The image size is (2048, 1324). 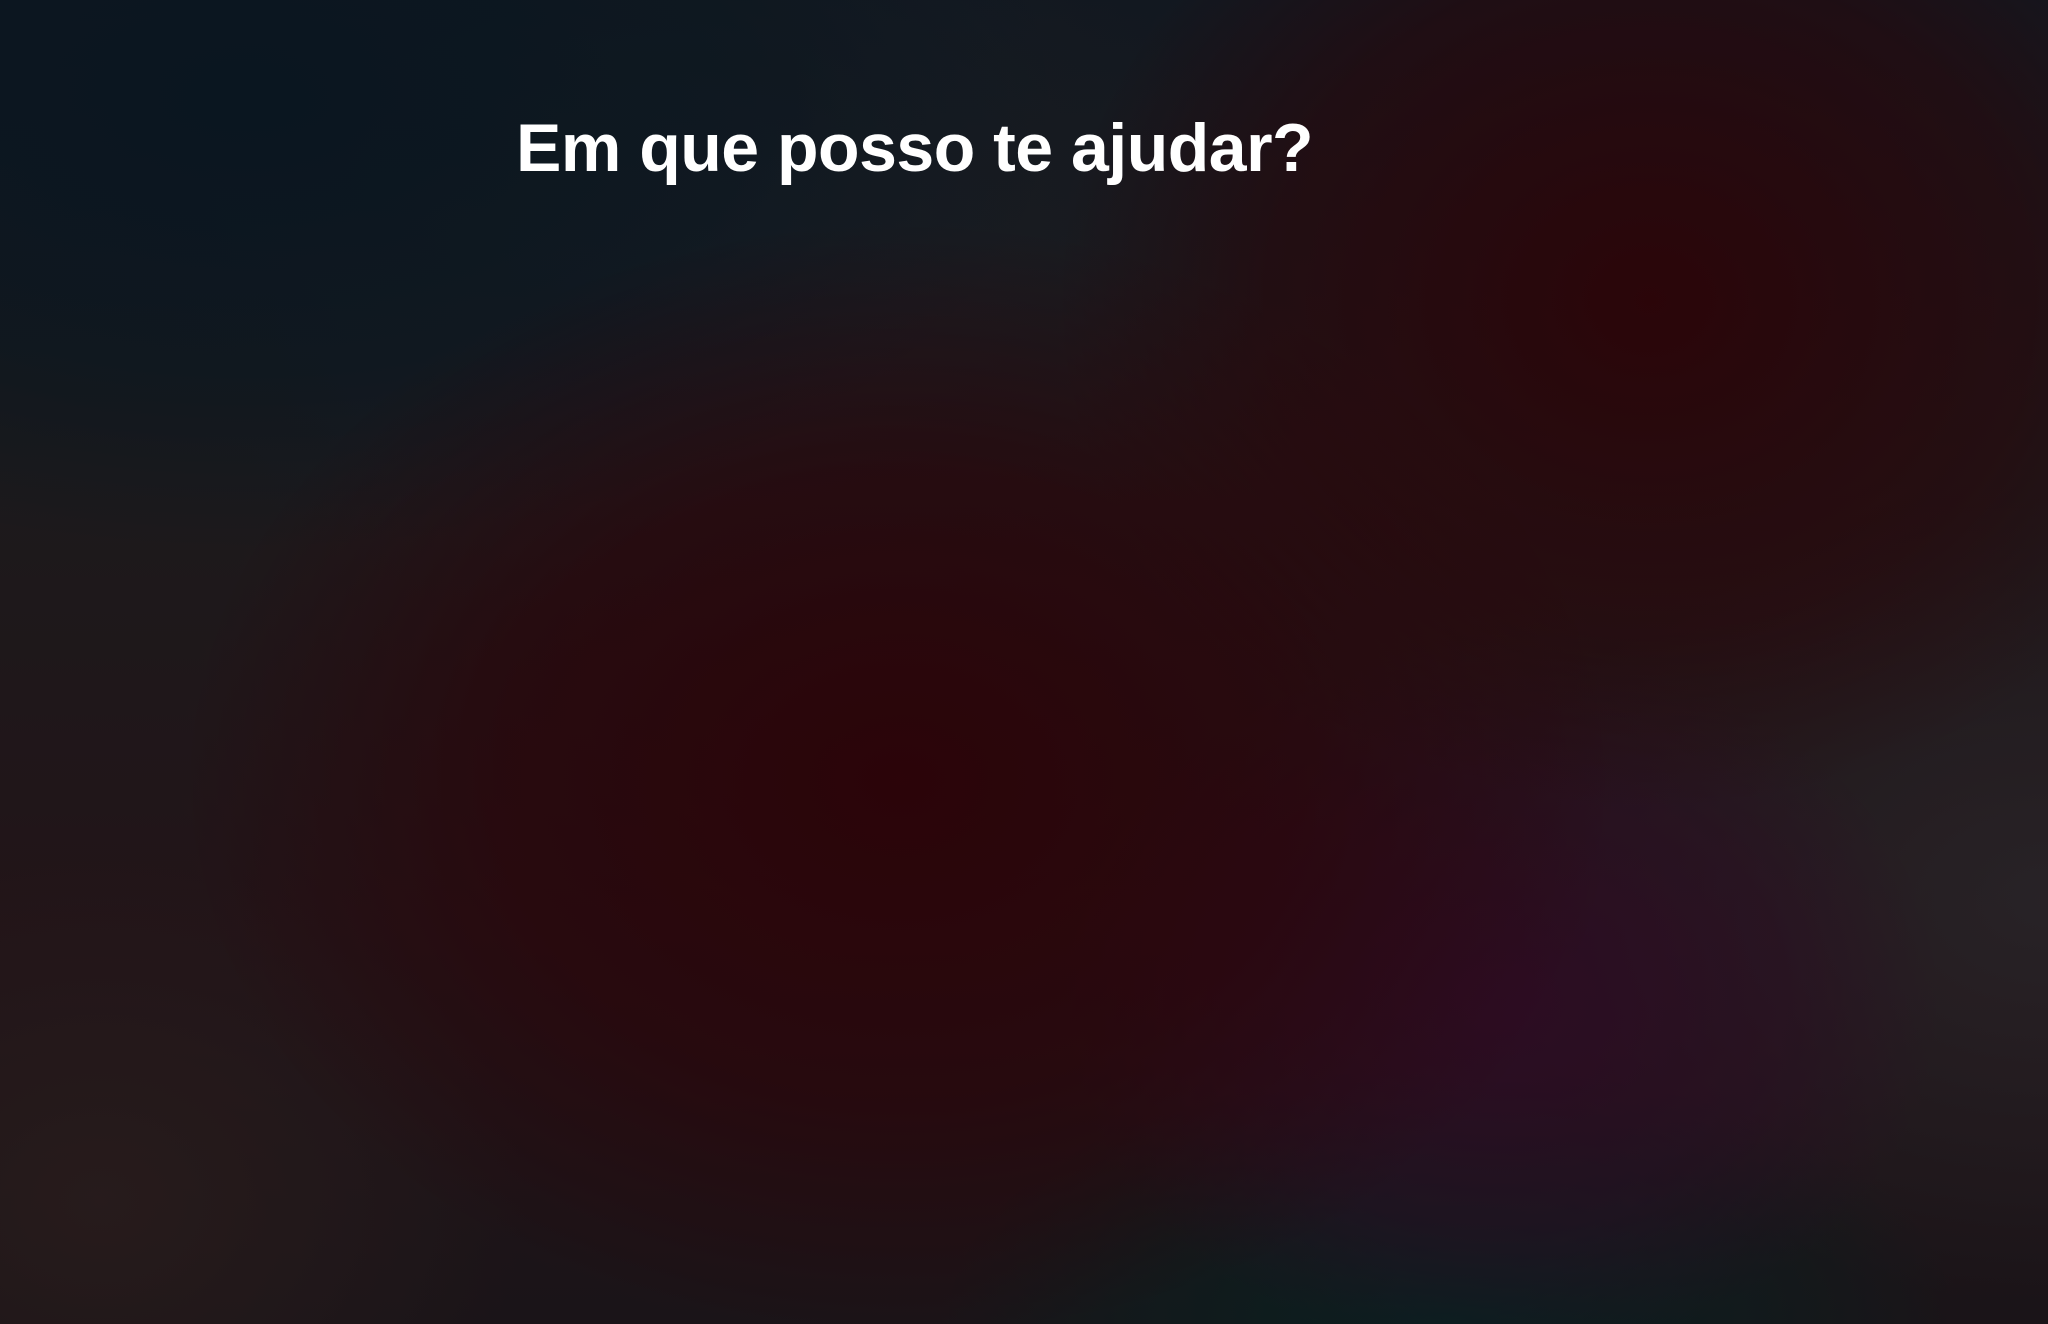 I want to click on siri-prompt-text: Em que posso te ajudar?, so click(x=915, y=148).